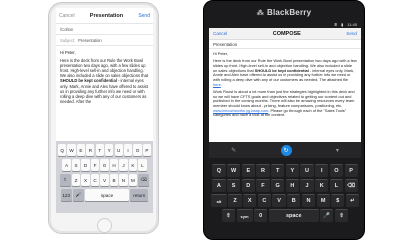  What do you see at coordinates (352, 200) in the screenshot?
I see `key--key: ↵` at bounding box center [352, 200].